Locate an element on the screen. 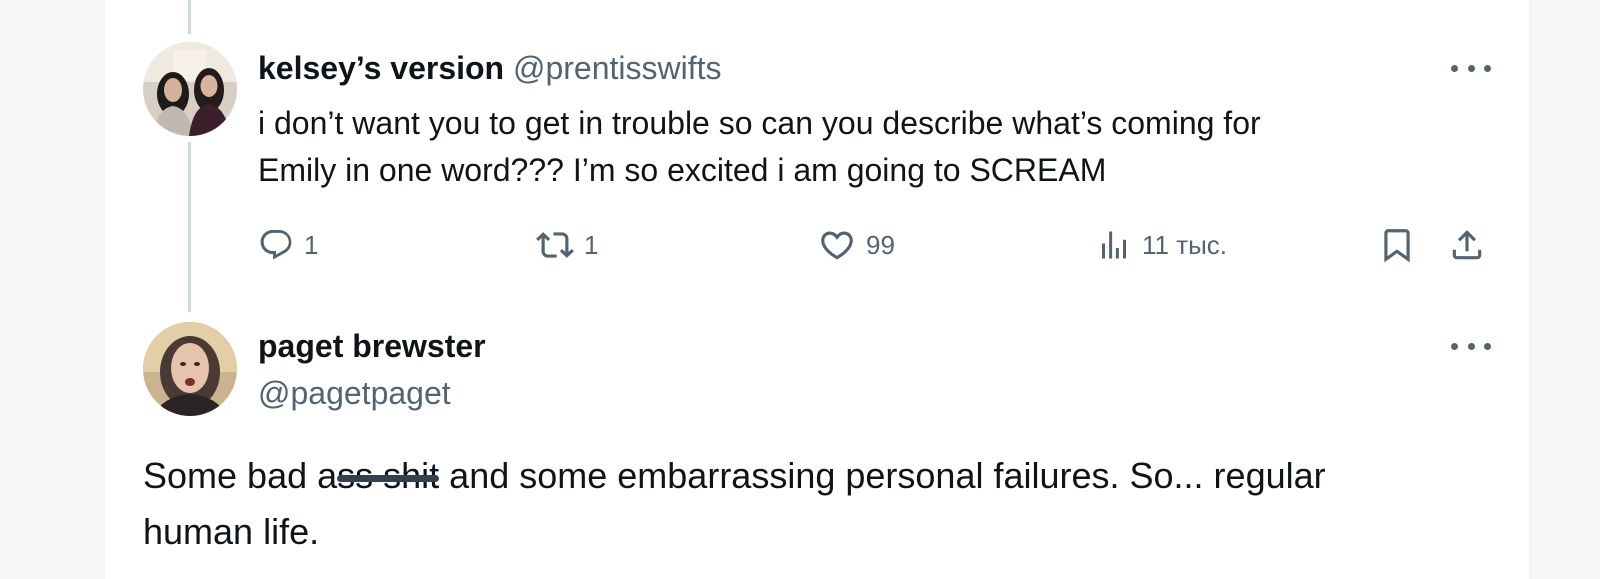  share-button is located at coordinates (1467, 245).